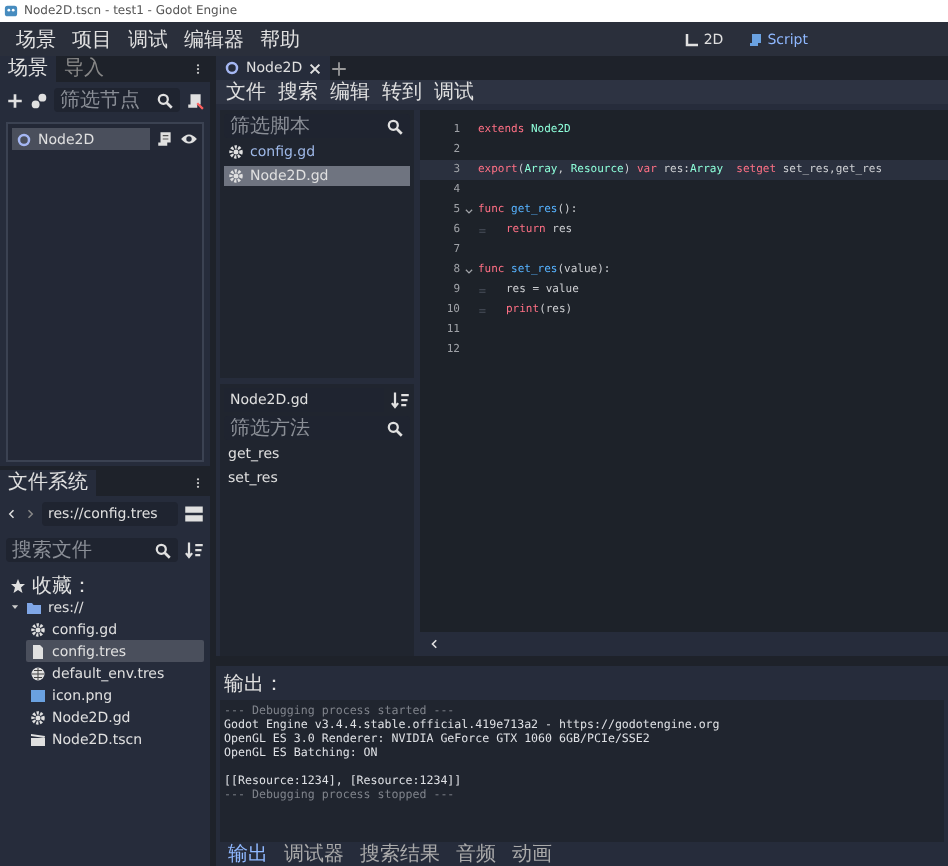 The width and height of the screenshot is (948, 866). What do you see at coordinates (48, 483) in the screenshot?
I see `dock-tab: 文件系统` at bounding box center [48, 483].